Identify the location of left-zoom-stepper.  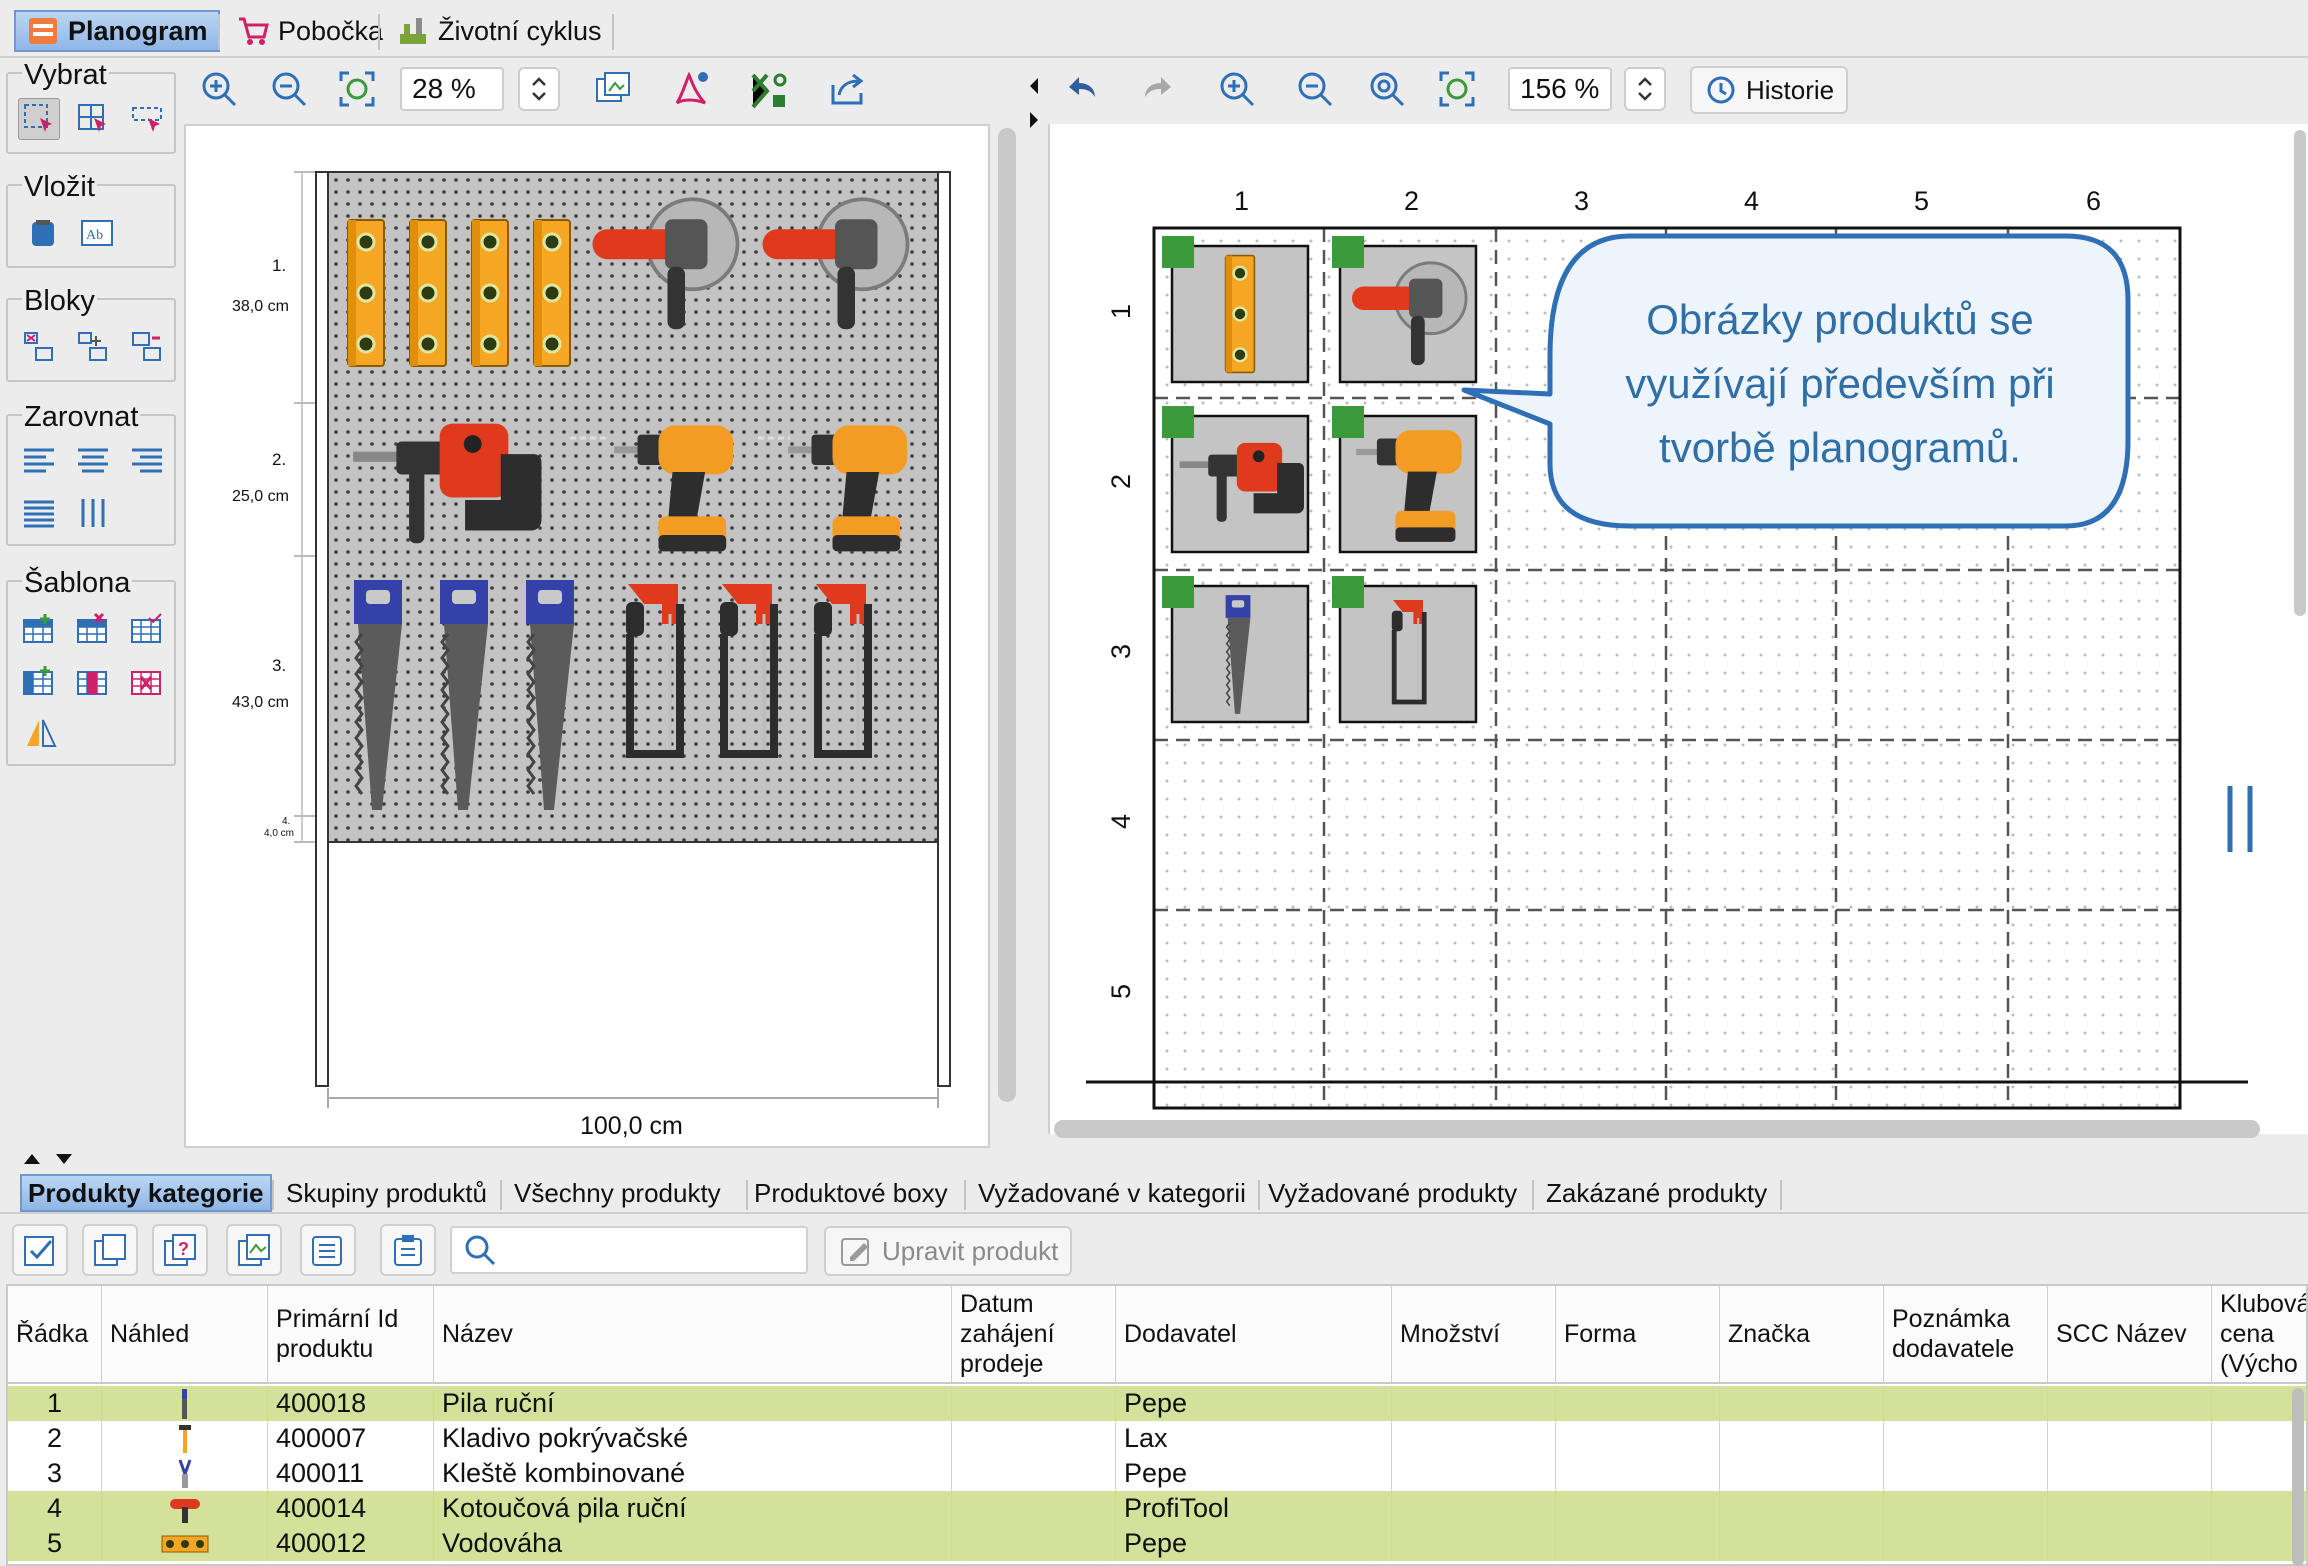
(539, 89).